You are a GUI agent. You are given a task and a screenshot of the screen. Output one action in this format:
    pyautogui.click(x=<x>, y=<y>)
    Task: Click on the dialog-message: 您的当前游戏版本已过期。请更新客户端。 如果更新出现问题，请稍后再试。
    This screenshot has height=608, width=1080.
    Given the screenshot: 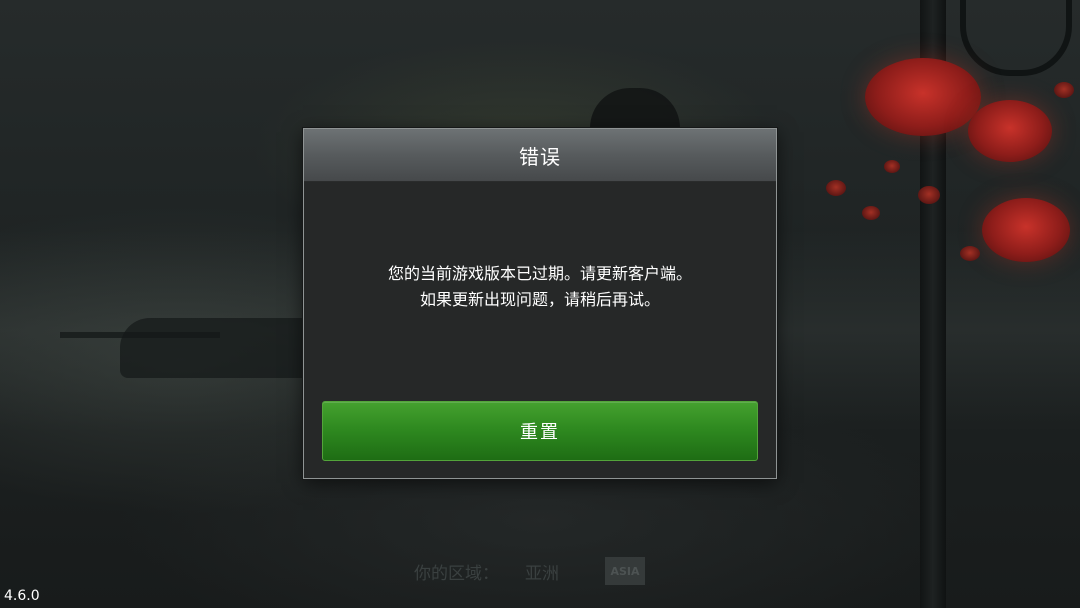 What is the action you would take?
    pyautogui.click(x=540, y=287)
    